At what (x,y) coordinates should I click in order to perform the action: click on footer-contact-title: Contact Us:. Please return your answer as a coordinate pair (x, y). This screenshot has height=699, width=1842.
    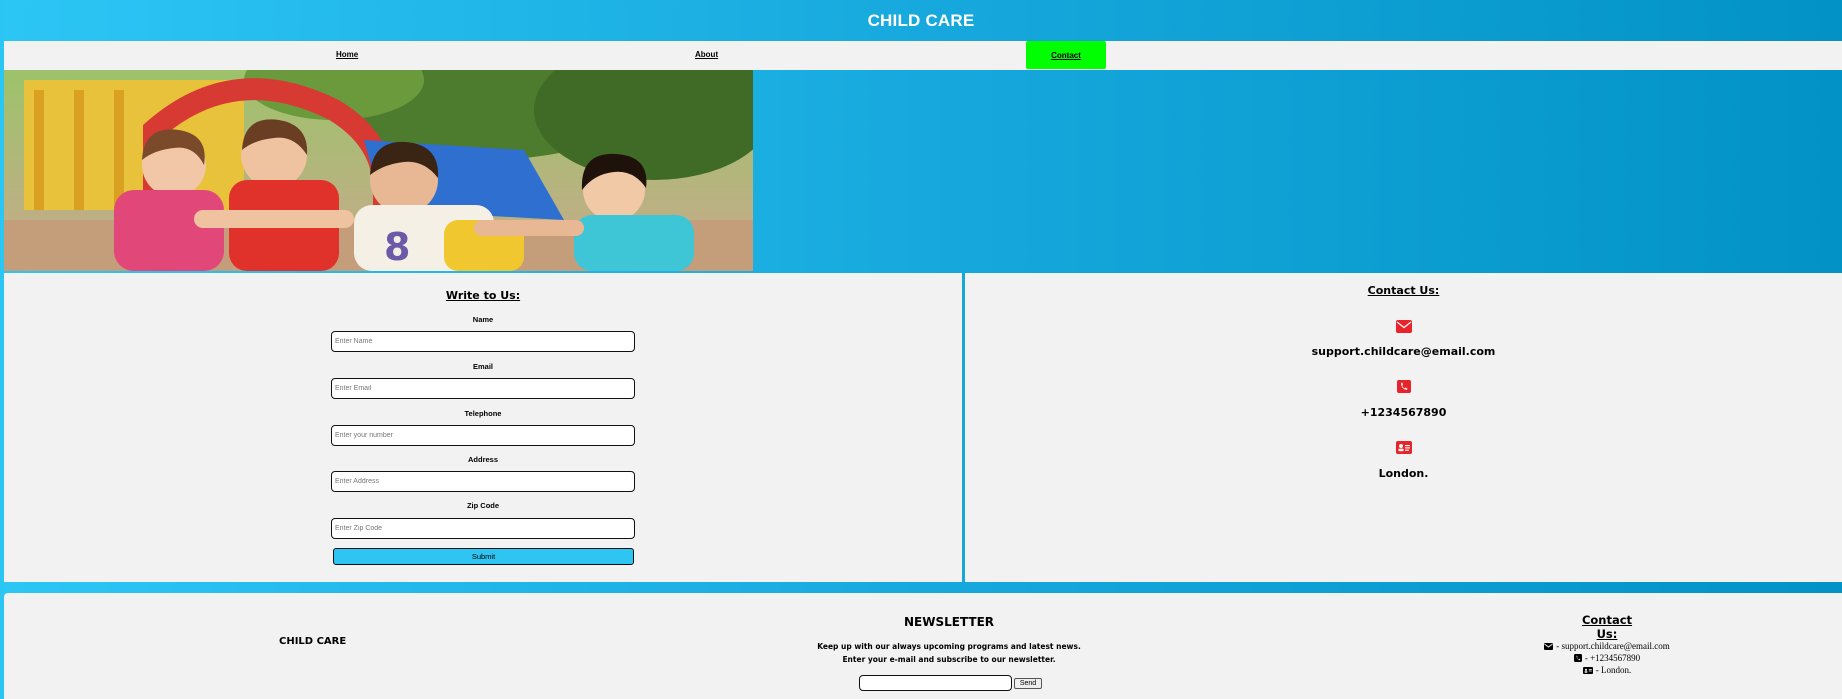
    Looking at the image, I should click on (1607, 627).